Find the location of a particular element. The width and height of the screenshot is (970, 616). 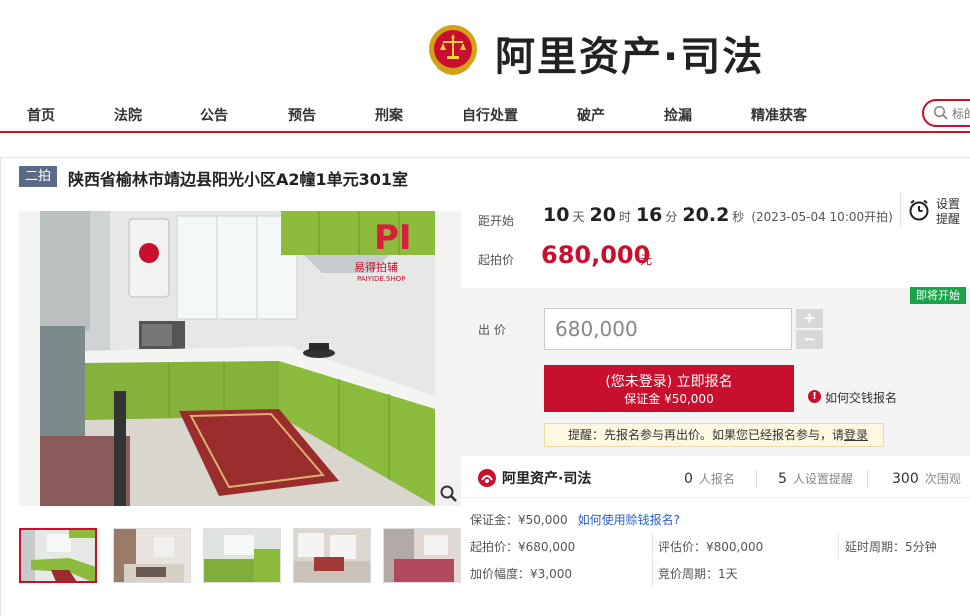

deposit-info: 保证金：¥50,000 如何使用赊钱报名? is located at coordinates (575, 520).